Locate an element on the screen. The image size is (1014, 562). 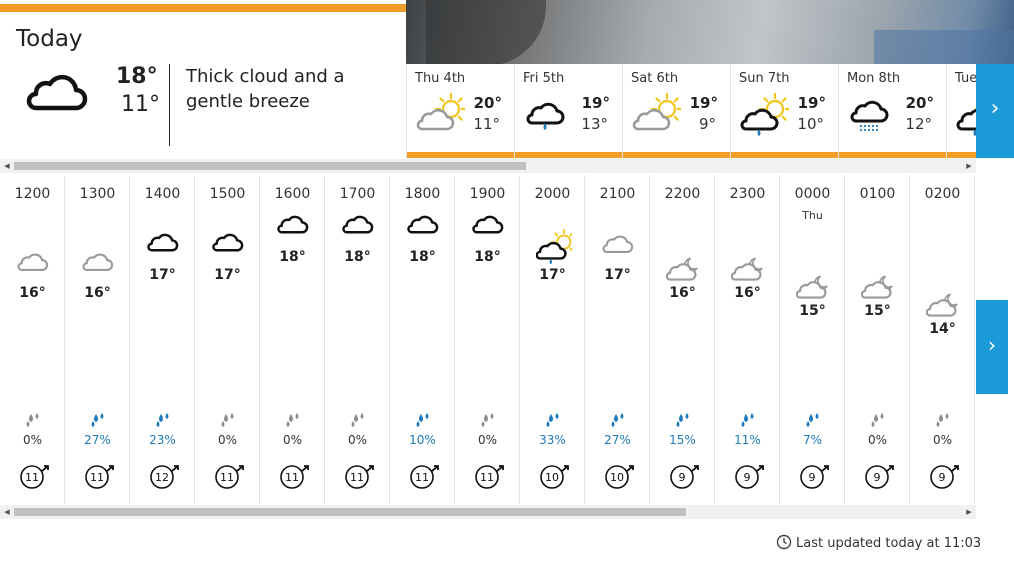
sun-cloud-icon is located at coordinates (656, 114).